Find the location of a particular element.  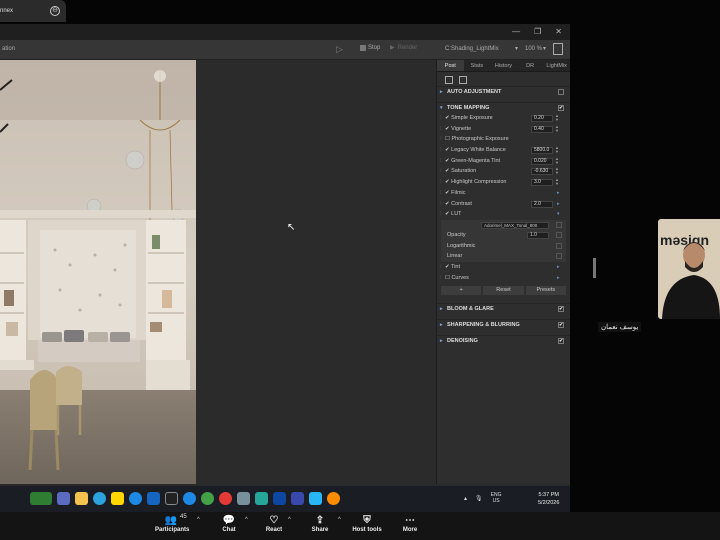

load-icon is located at coordinates (463, 80).